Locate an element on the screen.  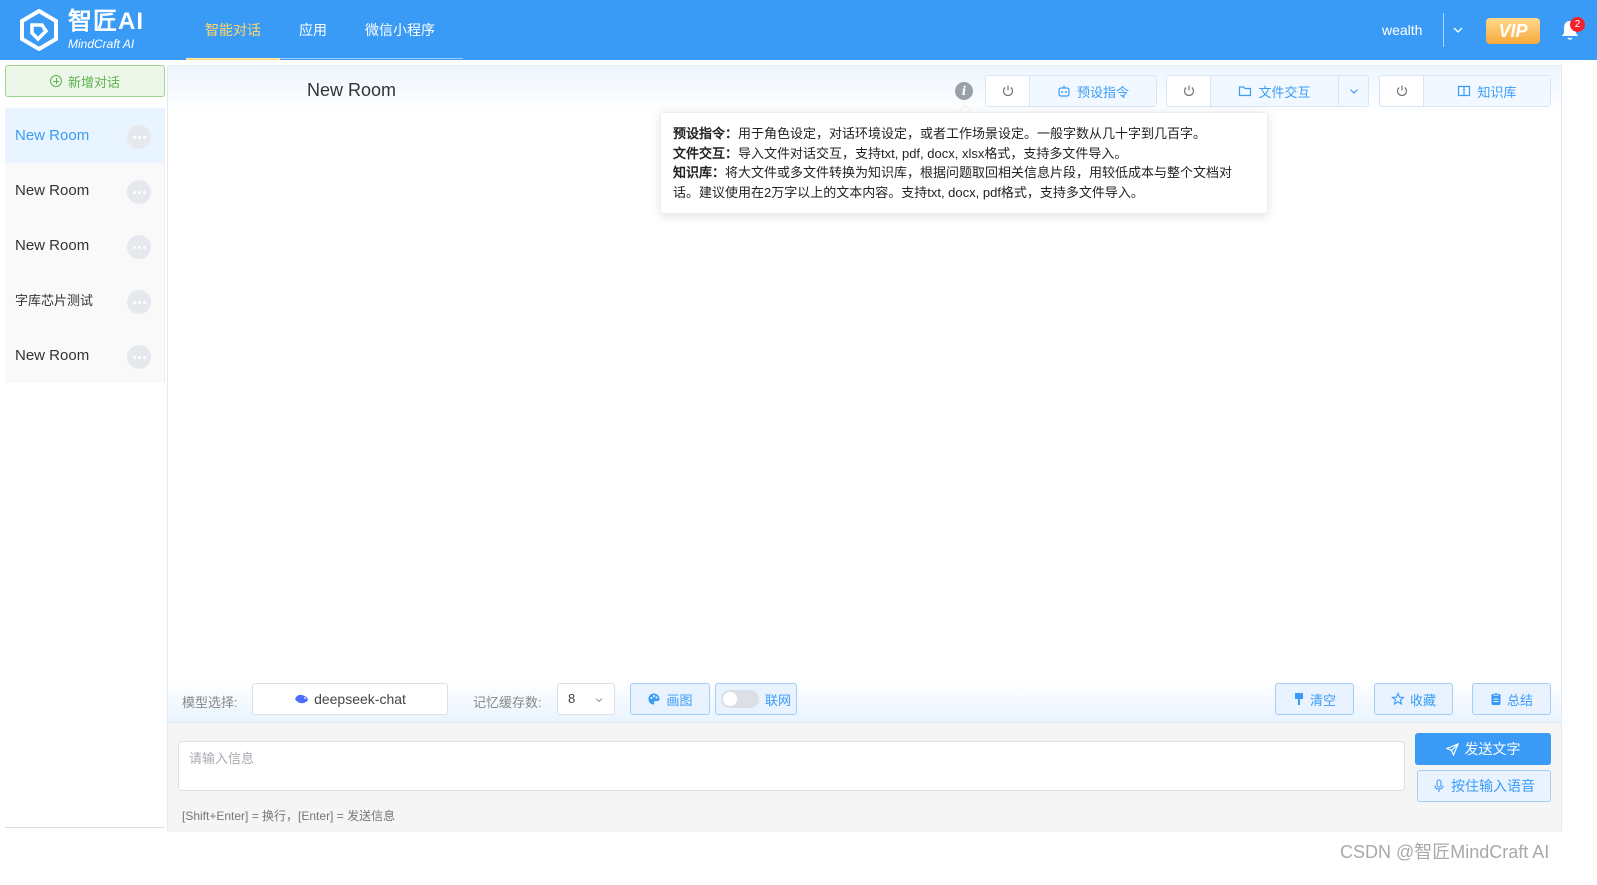
new-chat-button: 新增对话 is located at coordinates (85, 81).